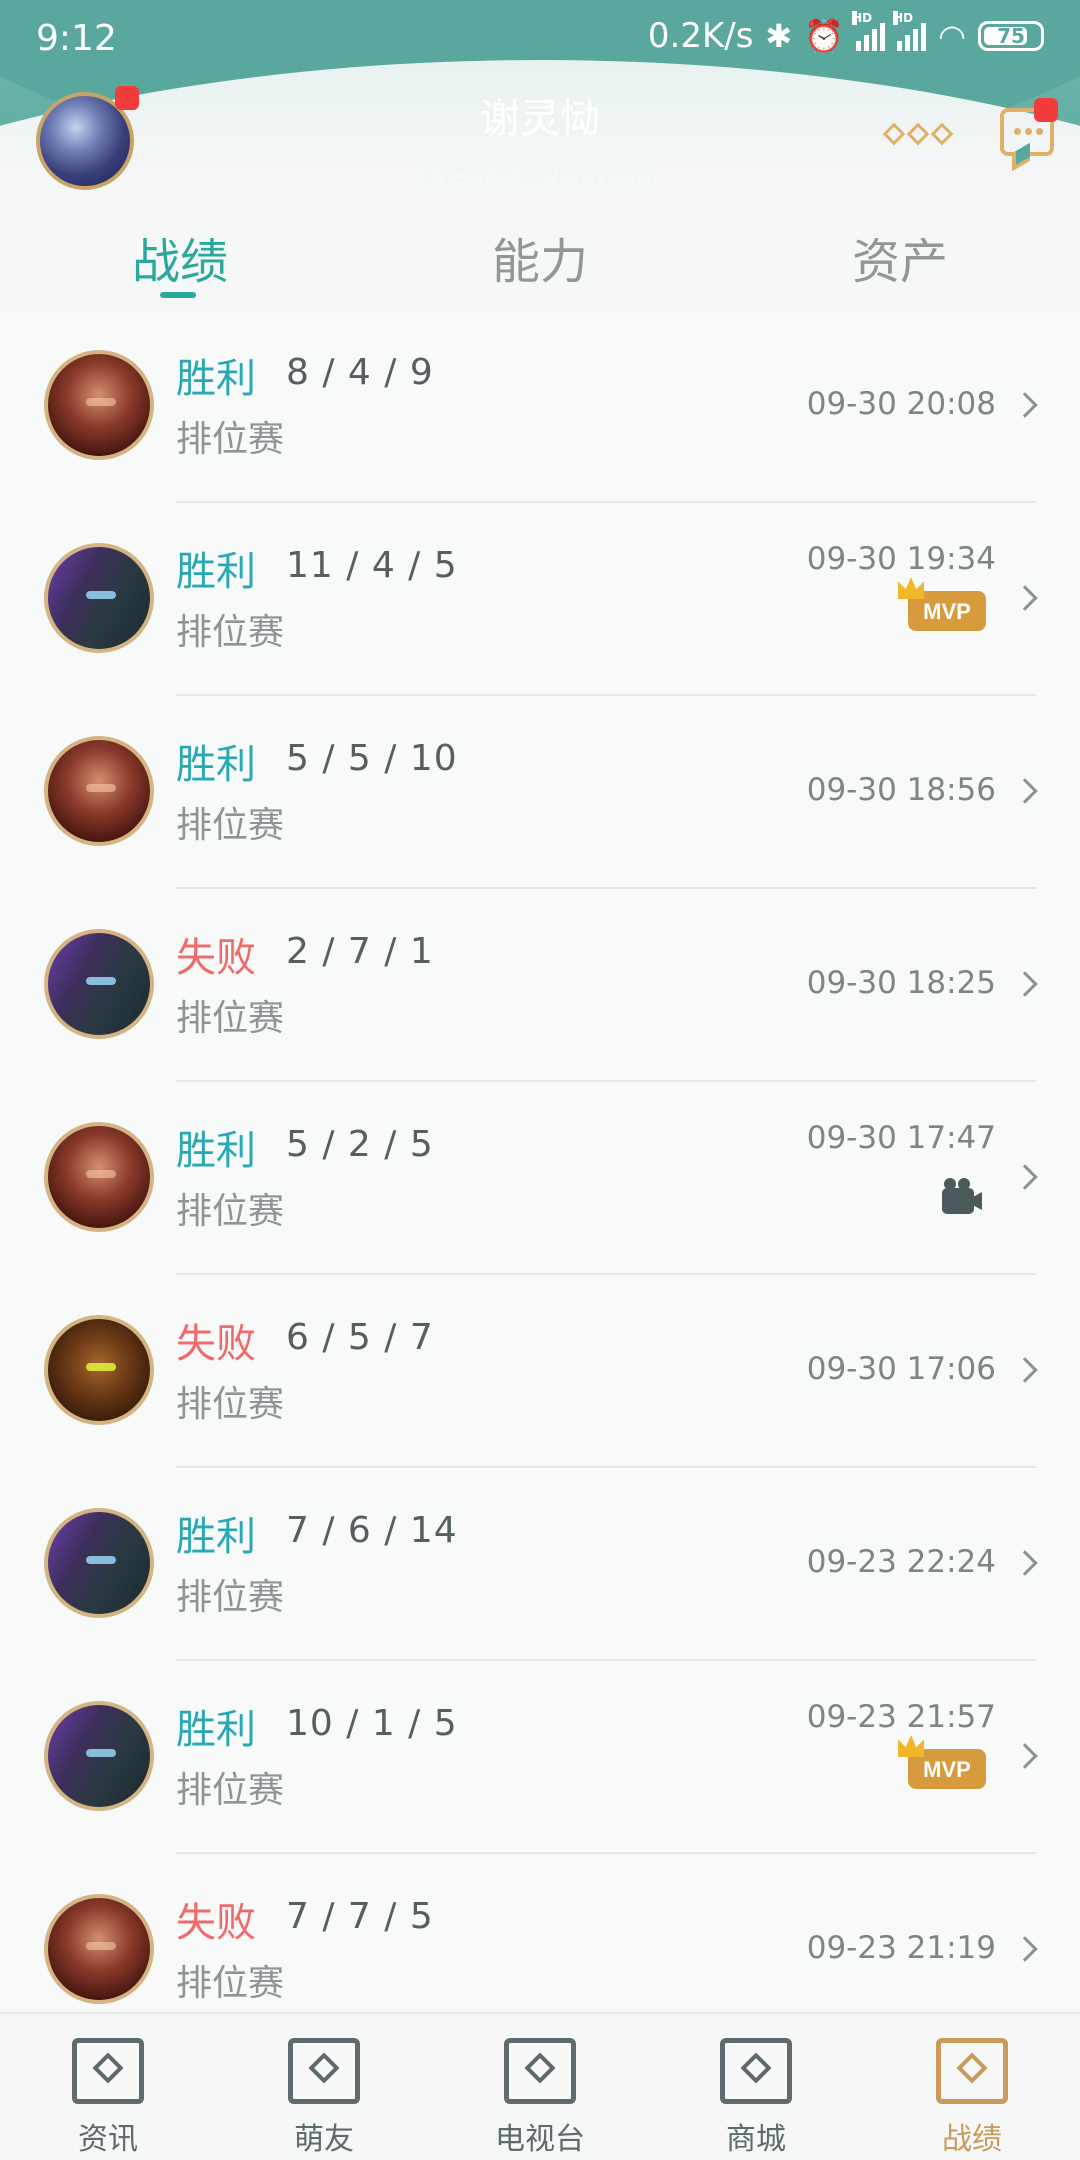  I want to click on battery-icon: 75, so click(1011, 36).